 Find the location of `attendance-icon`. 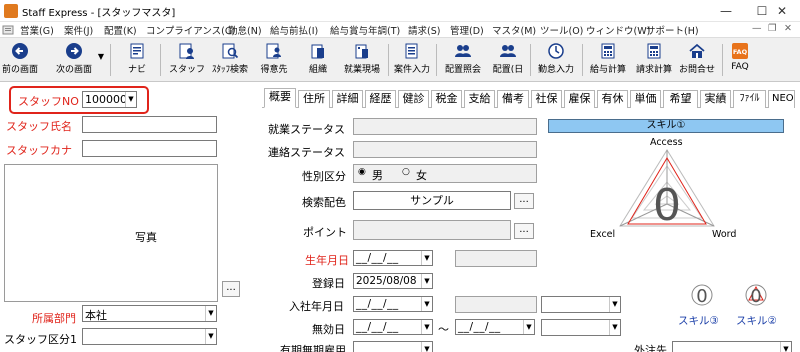

attendance-icon is located at coordinates (556, 51).